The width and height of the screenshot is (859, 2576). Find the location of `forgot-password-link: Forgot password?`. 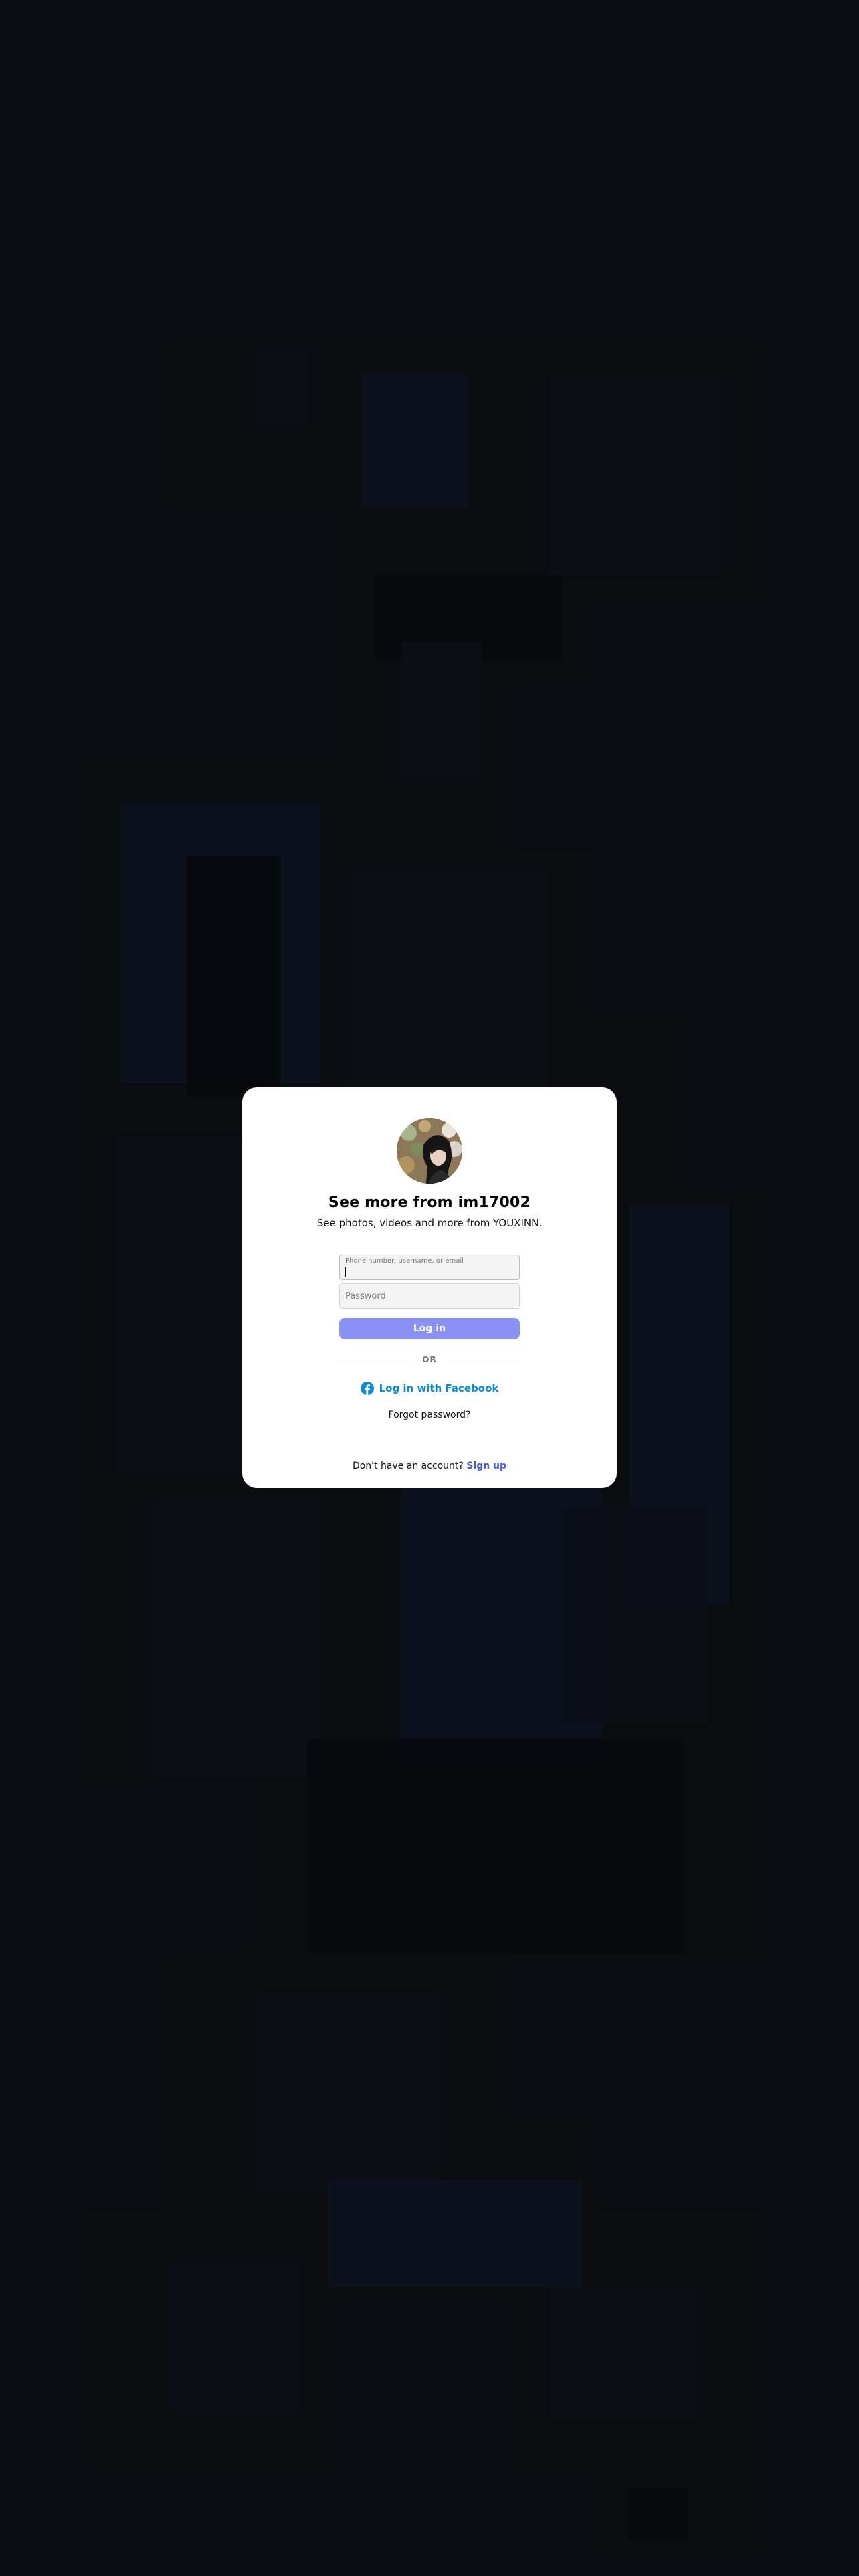

forgot-password-link: Forgot password? is located at coordinates (429, 1415).